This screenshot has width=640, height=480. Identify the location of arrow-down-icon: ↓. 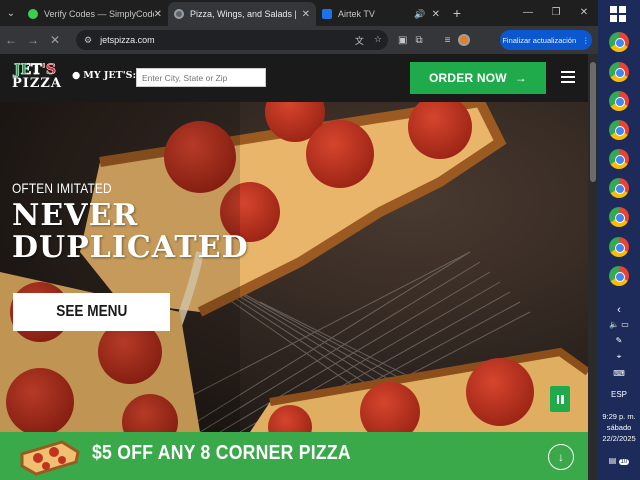
(561, 457).